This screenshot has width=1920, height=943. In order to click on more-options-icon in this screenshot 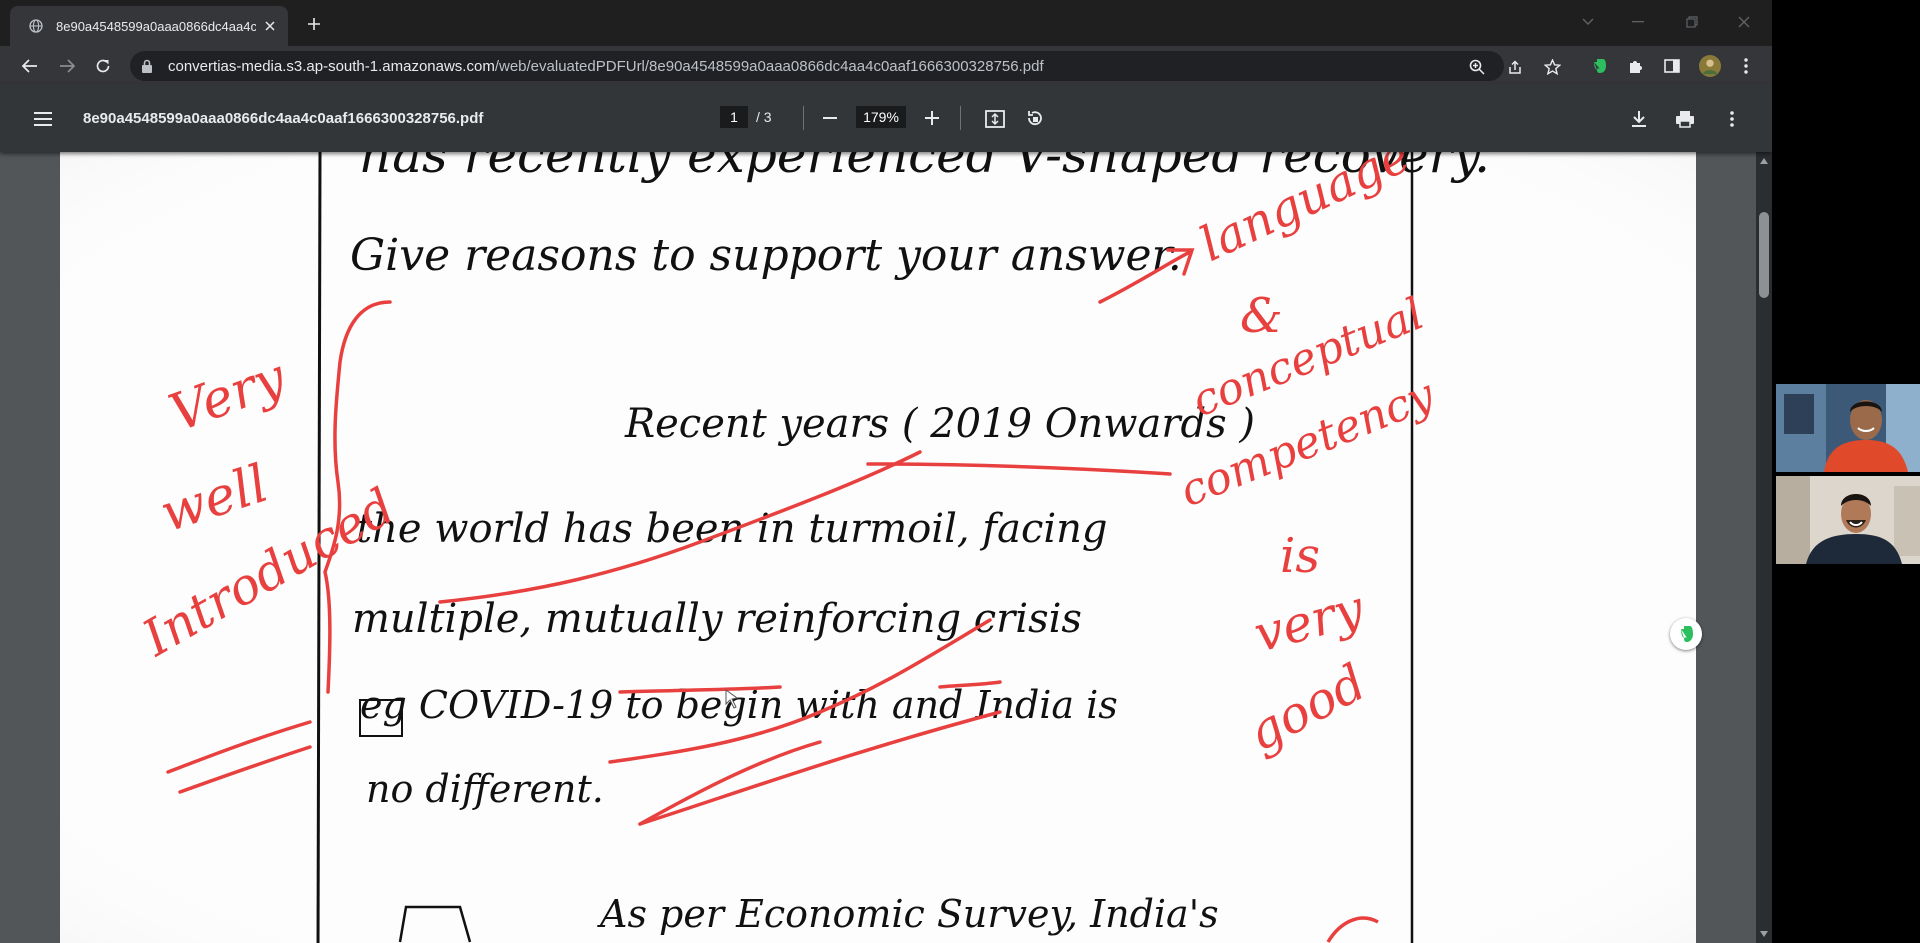, I will do `click(1732, 119)`.